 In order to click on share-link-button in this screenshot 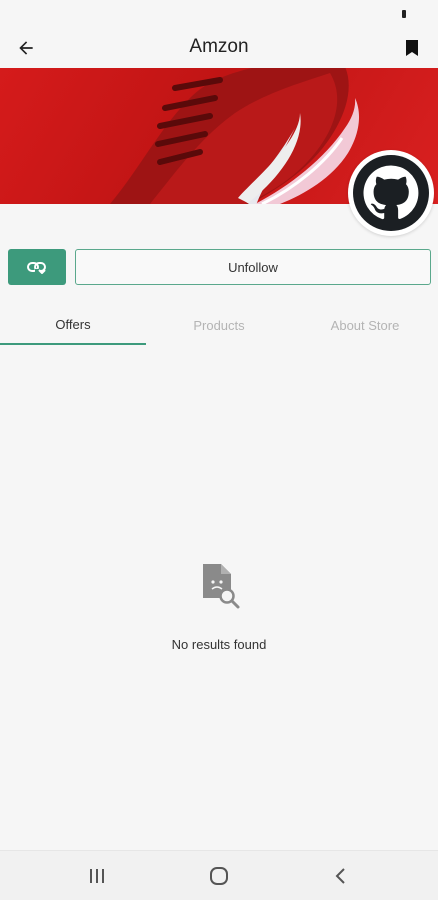, I will do `click(37, 267)`.